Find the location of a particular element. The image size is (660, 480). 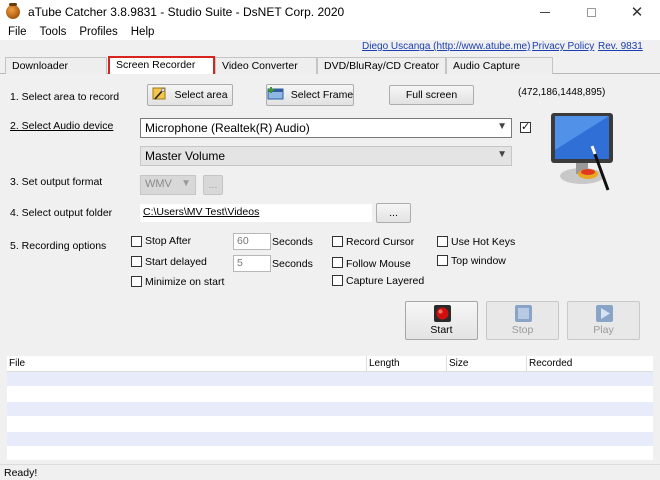

status-bar: Ready! is located at coordinates (330, 472).